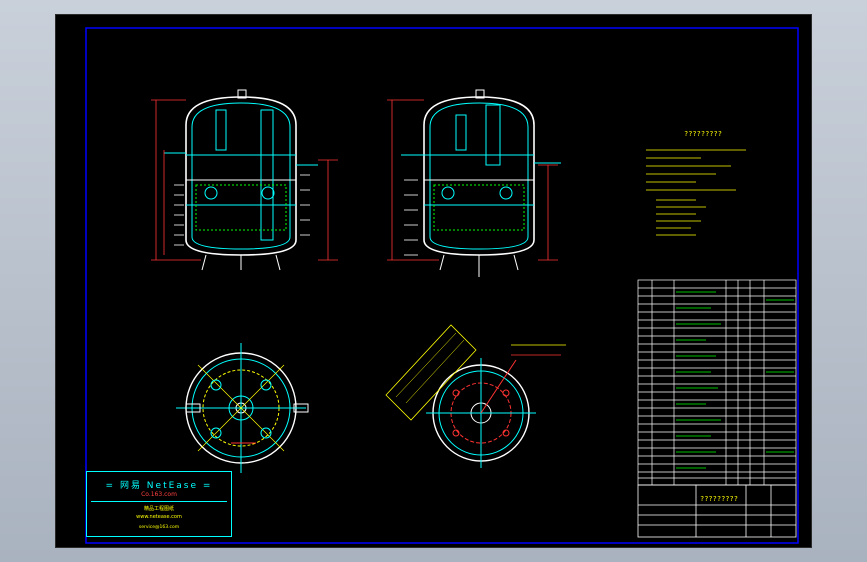 The image size is (867, 562). What do you see at coordinates (159, 527) in the screenshot?
I see `logo-line-3: service@163.com` at bounding box center [159, 527].